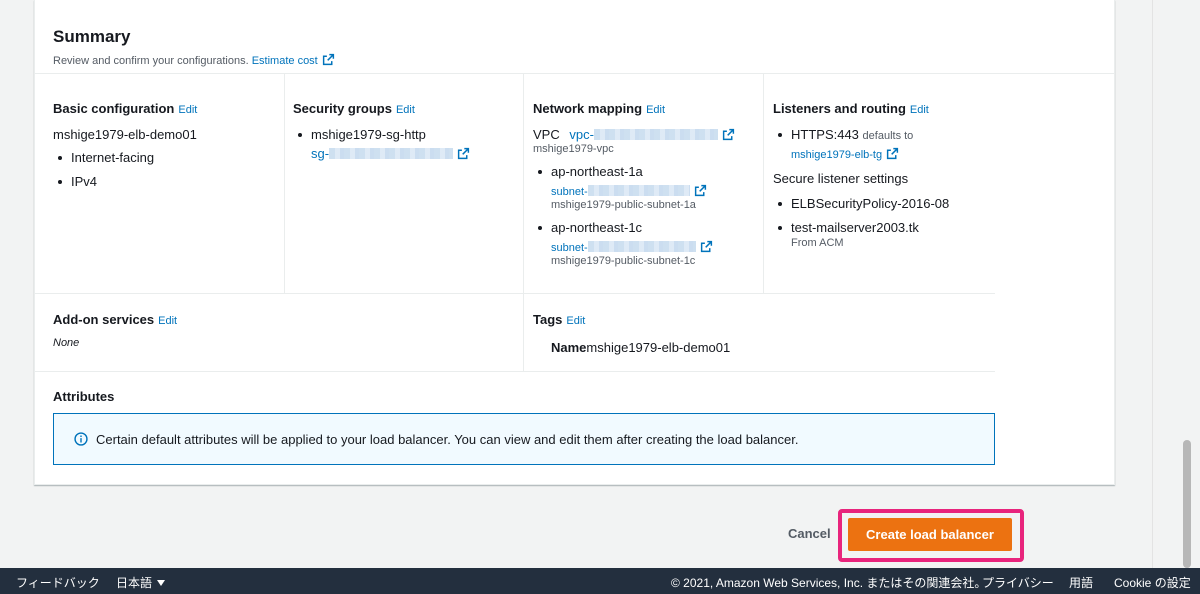 The height and width of the screenshot is (594, 1200). What do you see at coordinates (161, 583) in the screenshot?
I see `caret-down-icon` at bounding box center [161, 583].